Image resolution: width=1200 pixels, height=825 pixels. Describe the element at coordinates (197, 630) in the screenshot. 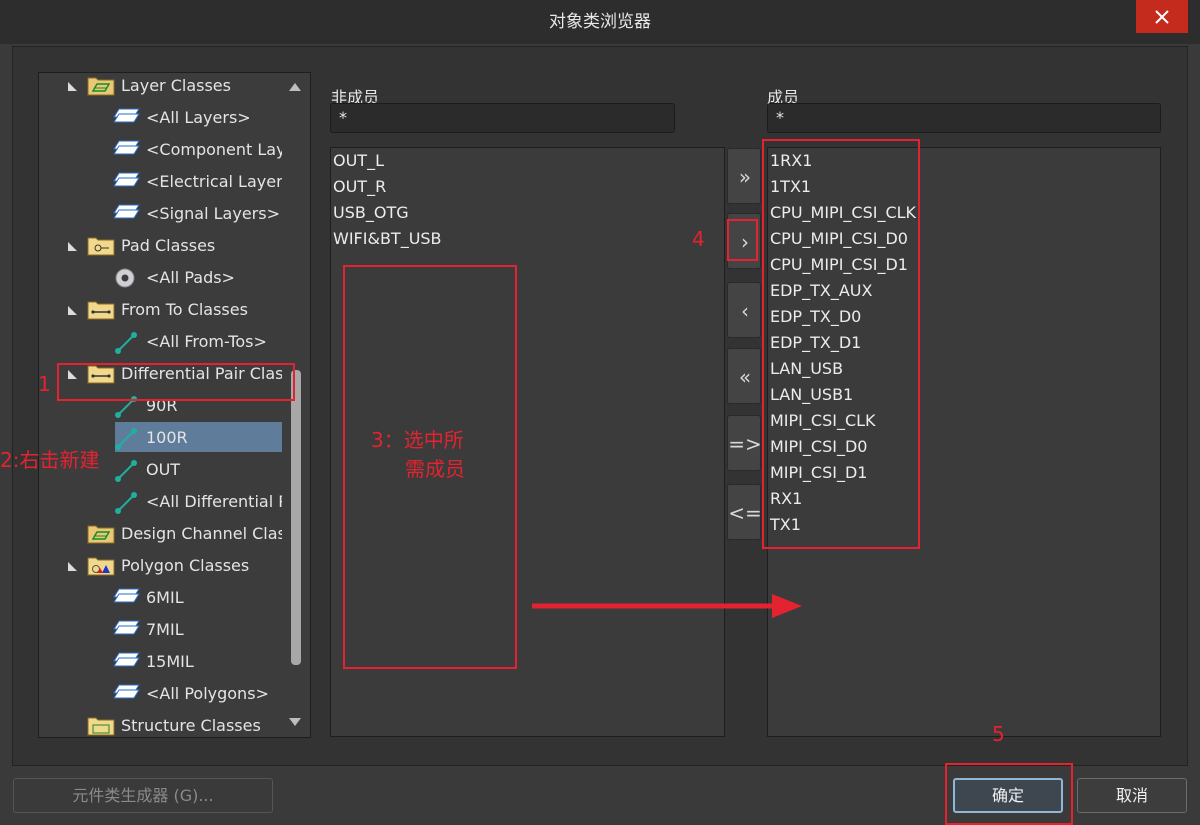

I see `tree-item: 7MIL` at that location.